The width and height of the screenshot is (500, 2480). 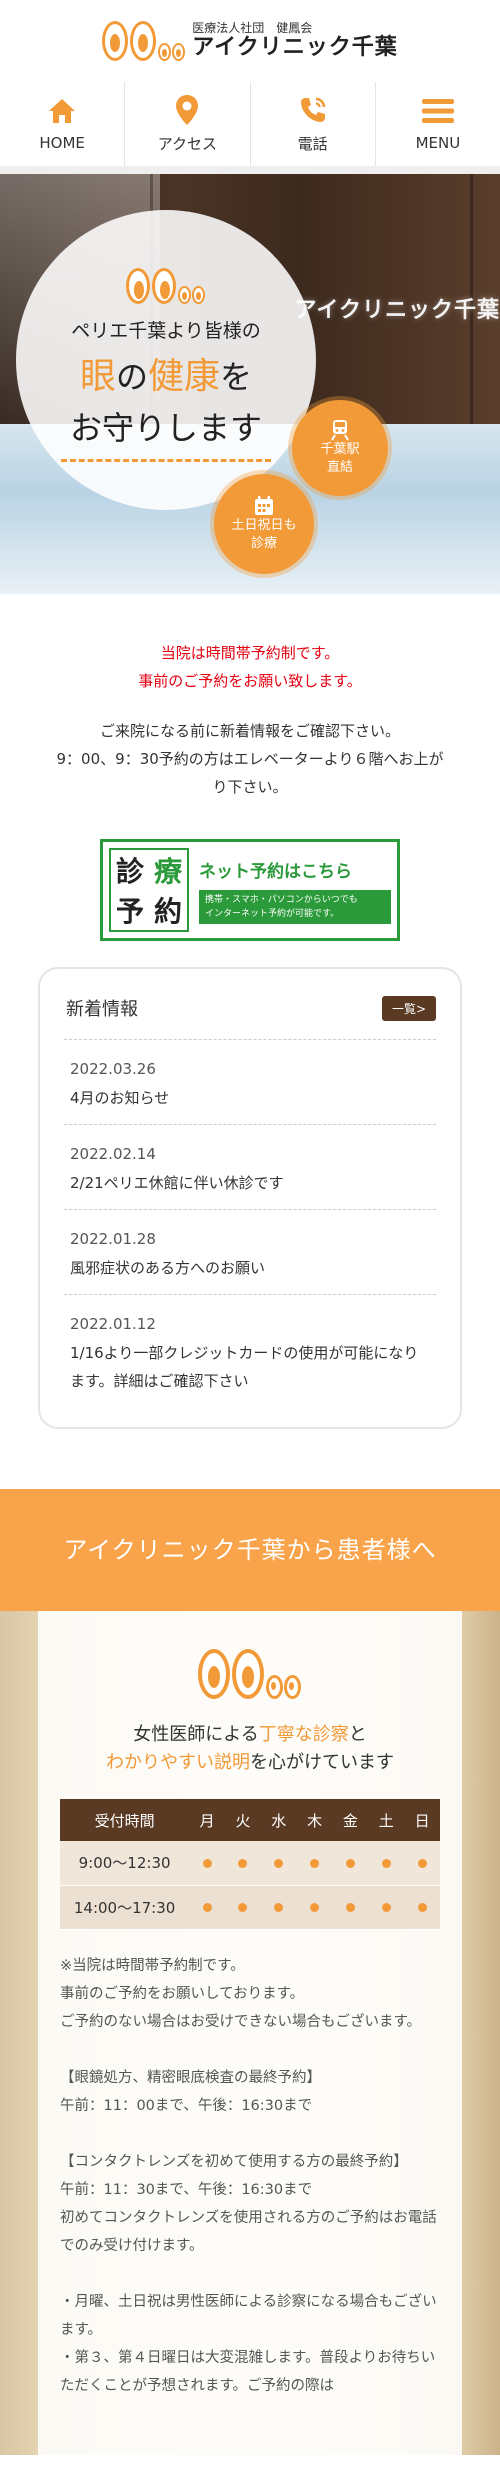 What do you see at coordinates (166, 376) in the screenshot?
I see `hero-line2: 眼の健康を` at bounding box center [166, 376].